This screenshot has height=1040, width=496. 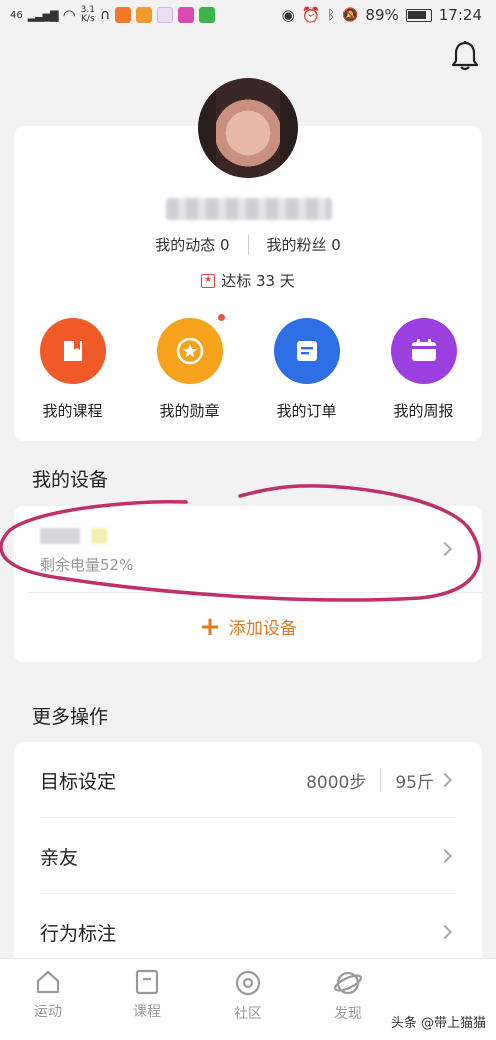 I want to click on quick-action-label: 我的课程, so click(x=72, y=411).